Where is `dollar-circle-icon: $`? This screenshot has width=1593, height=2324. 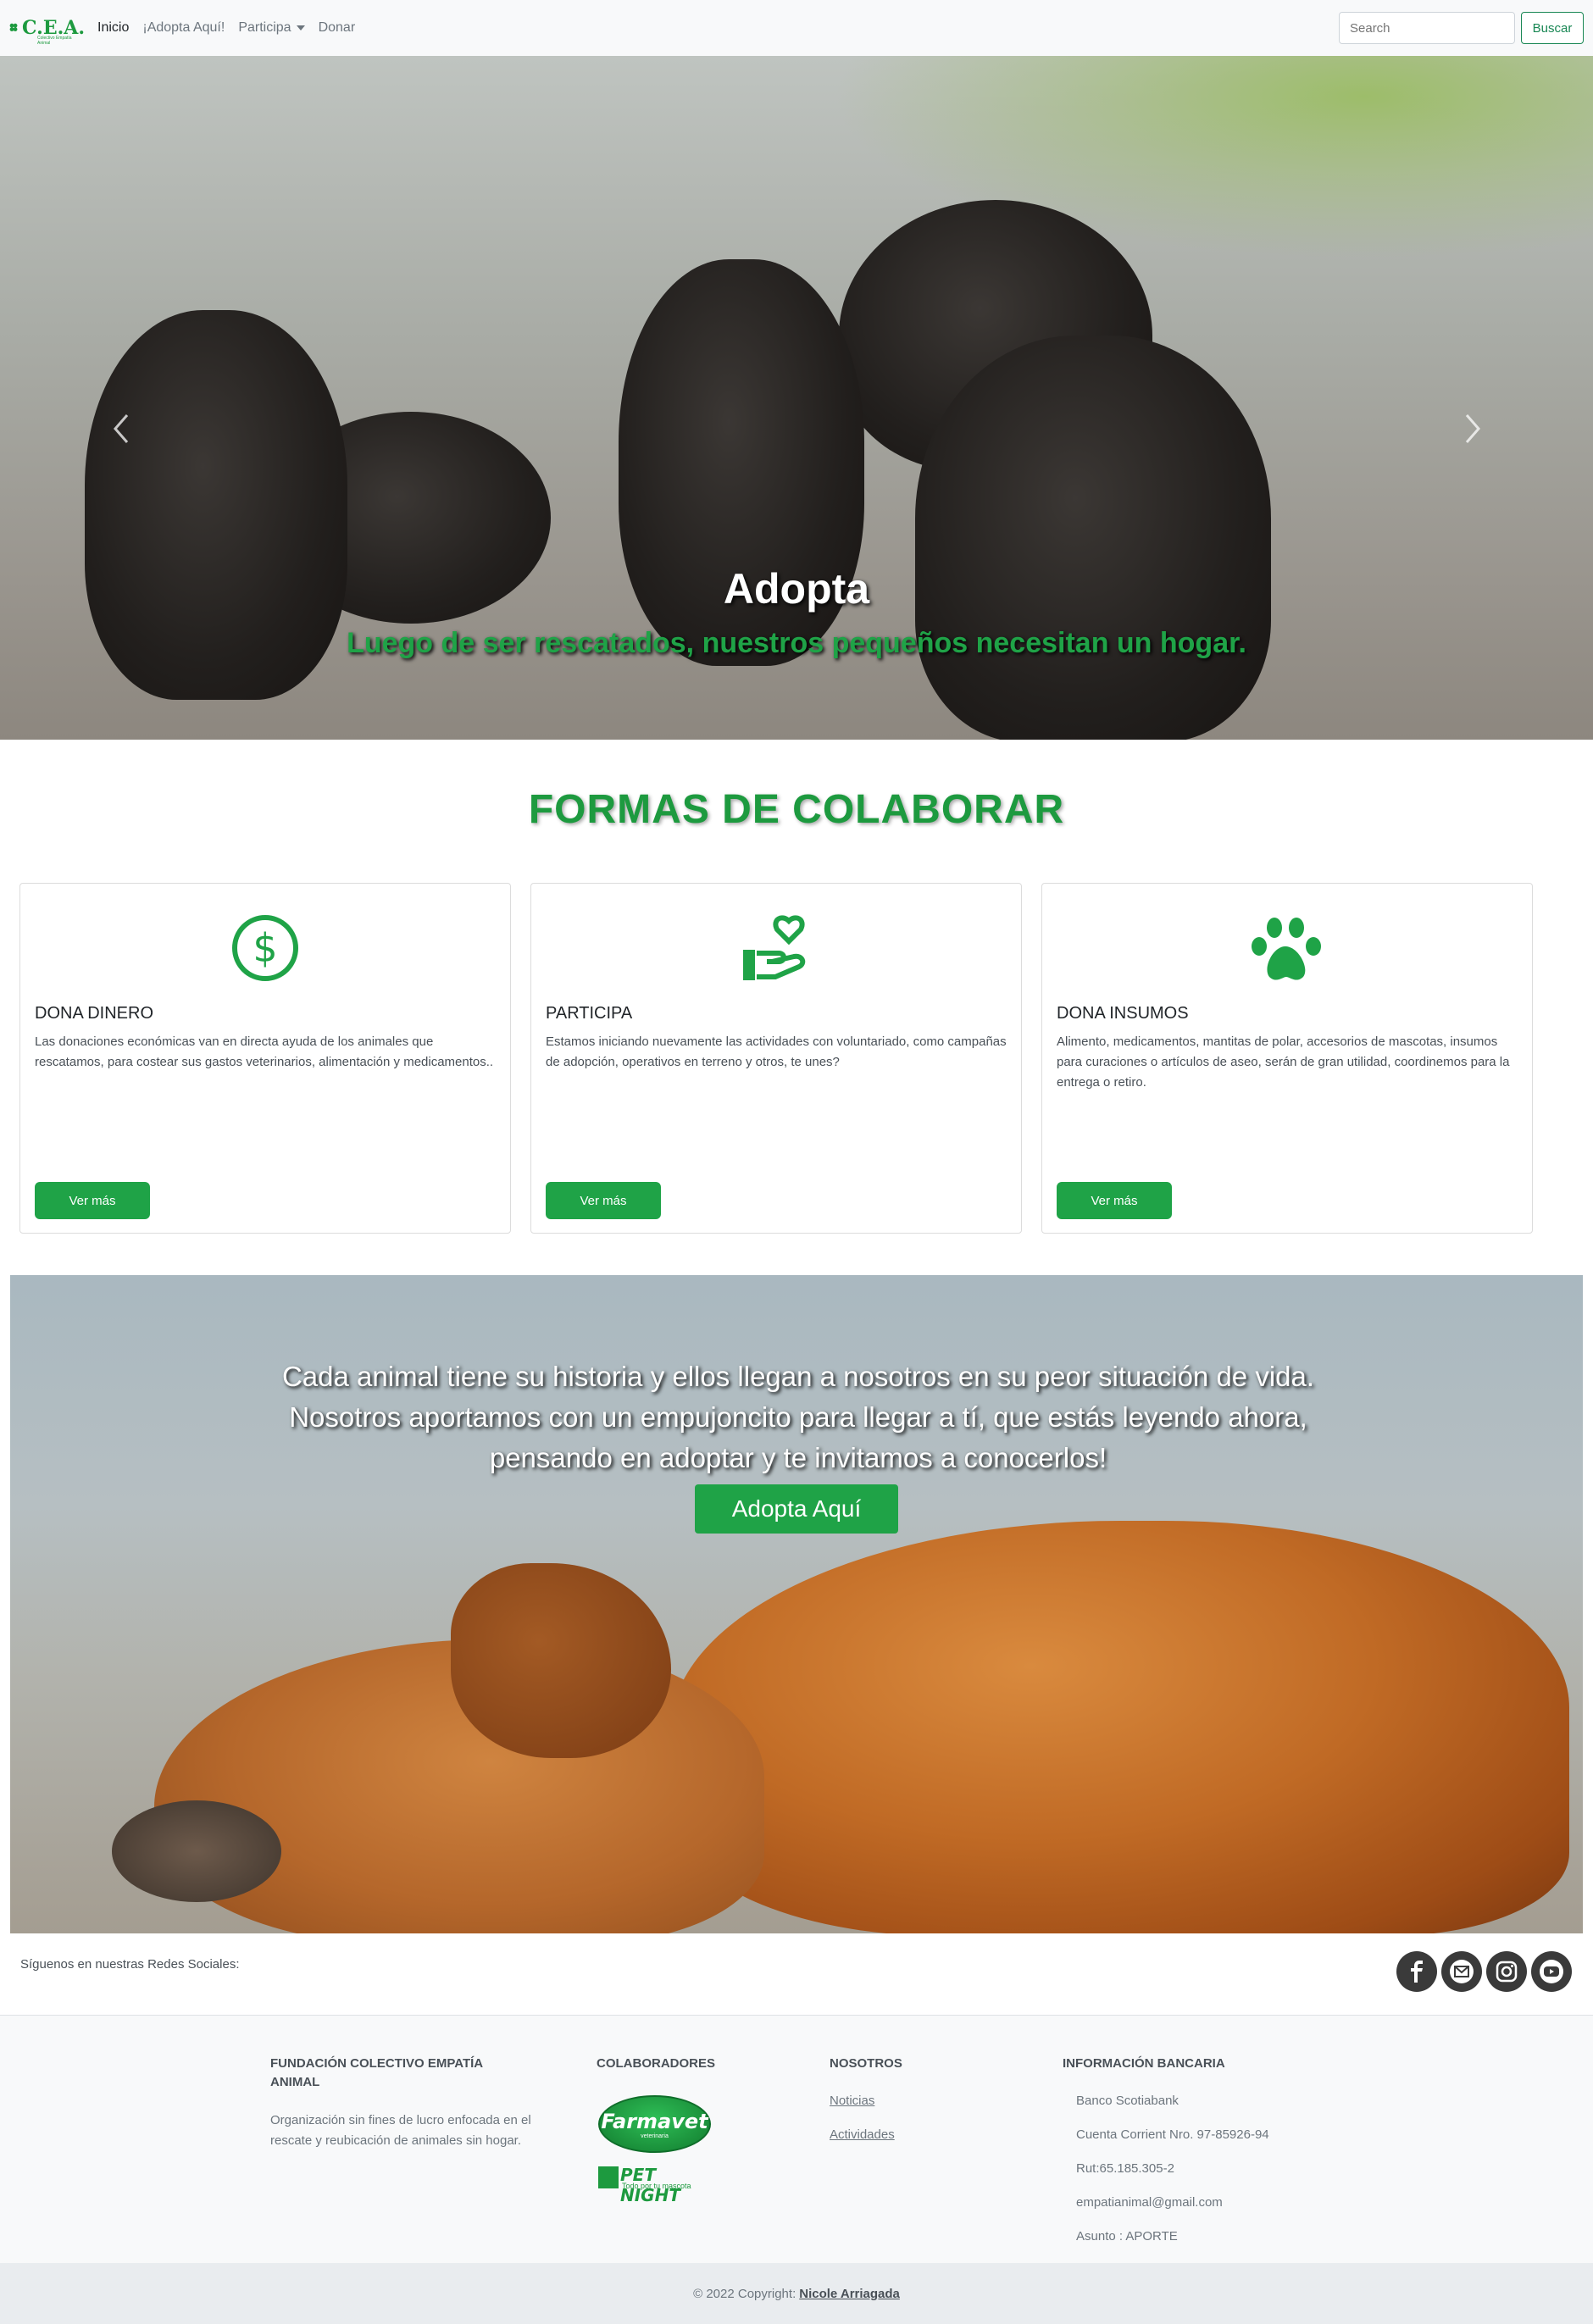 dollar-circle-icon: $ is located at coordinates (265, 948).